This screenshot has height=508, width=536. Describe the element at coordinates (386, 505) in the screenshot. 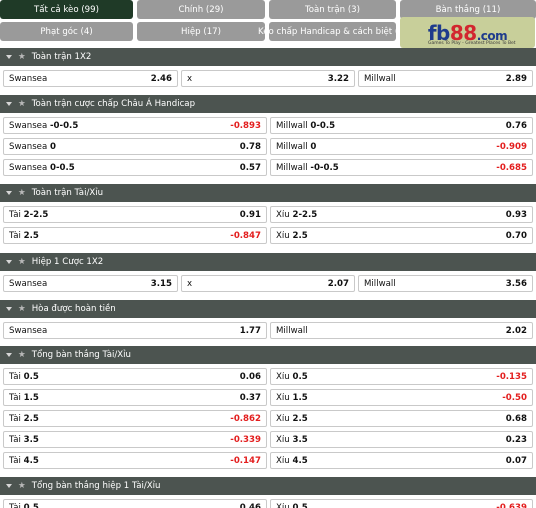

I see `selection-label: Xỉu 0.5` at that location.